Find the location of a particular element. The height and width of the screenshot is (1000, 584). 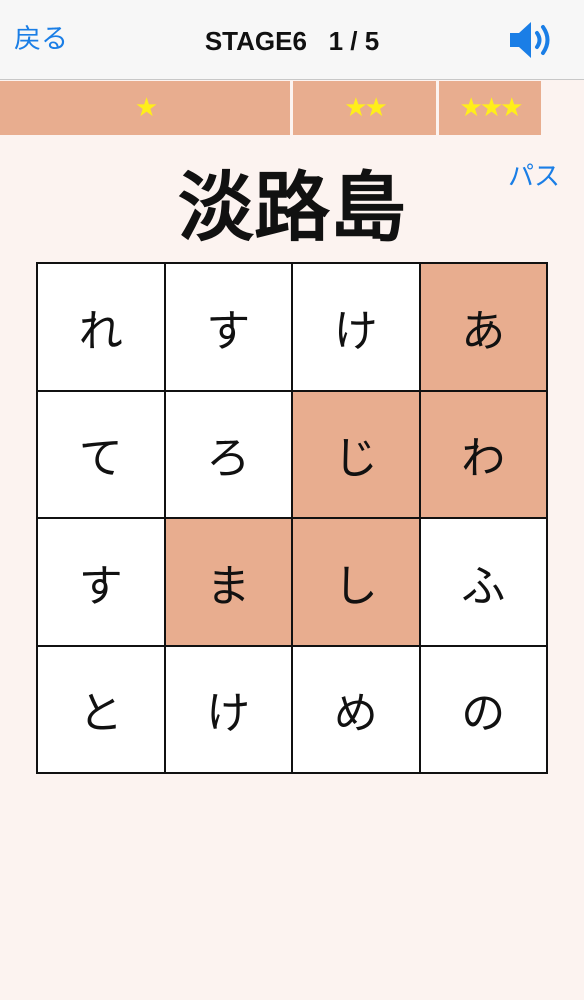

two-star-label: ★★ is located at coordinates (366, 108).